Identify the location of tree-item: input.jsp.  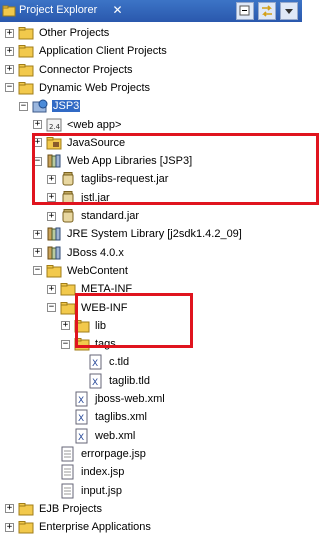
(85, 491).